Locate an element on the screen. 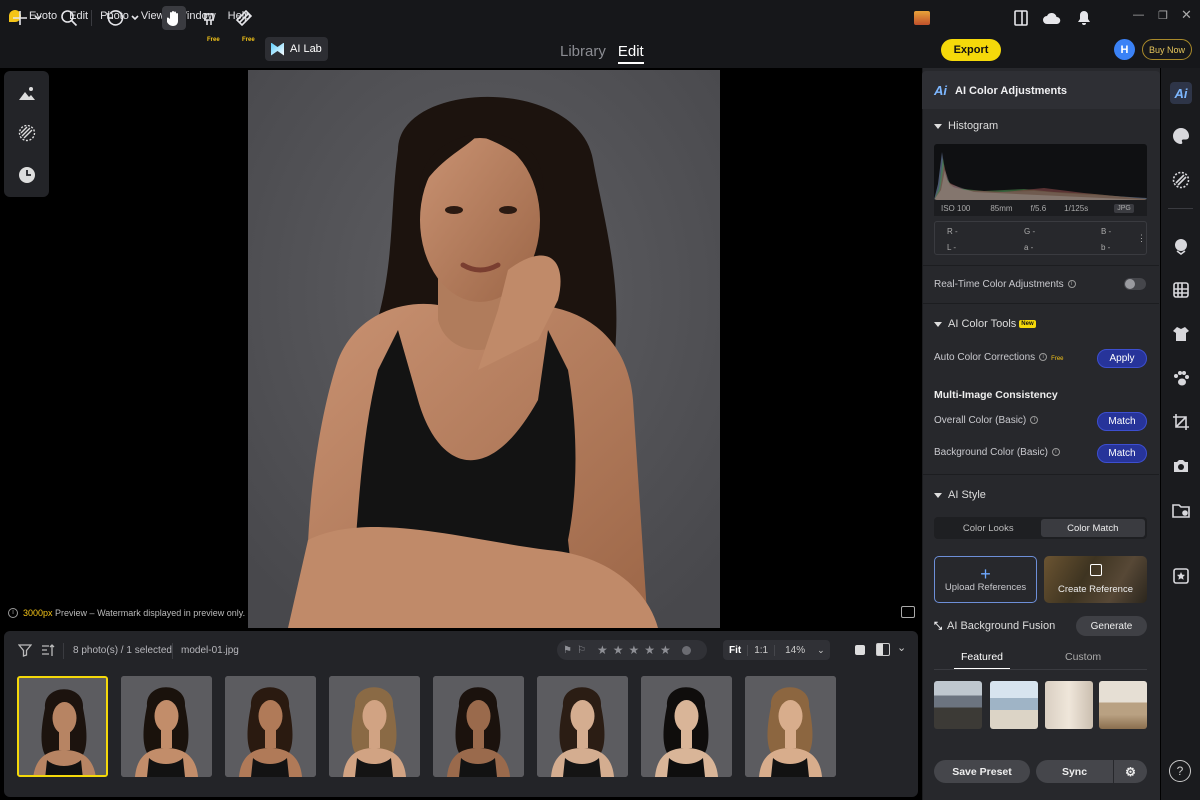 Image resolution: width=1200 pixels, height=800 pixels. cloud-icon is located at coordinates (1052, 18).